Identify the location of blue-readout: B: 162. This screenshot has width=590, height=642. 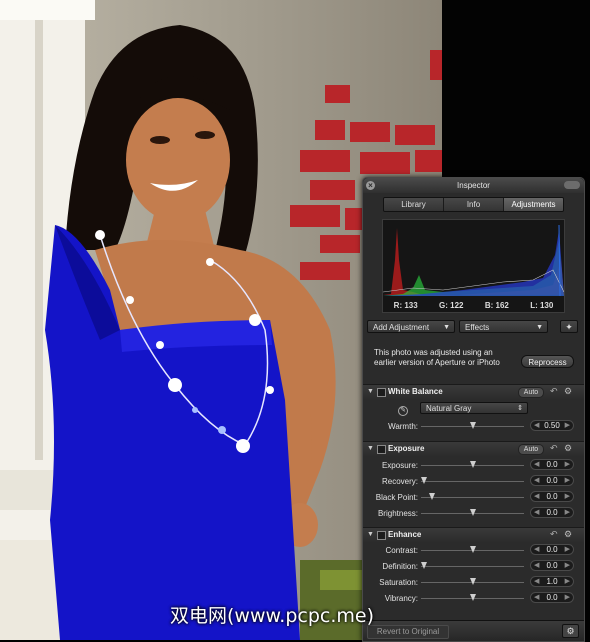
(496, 305).